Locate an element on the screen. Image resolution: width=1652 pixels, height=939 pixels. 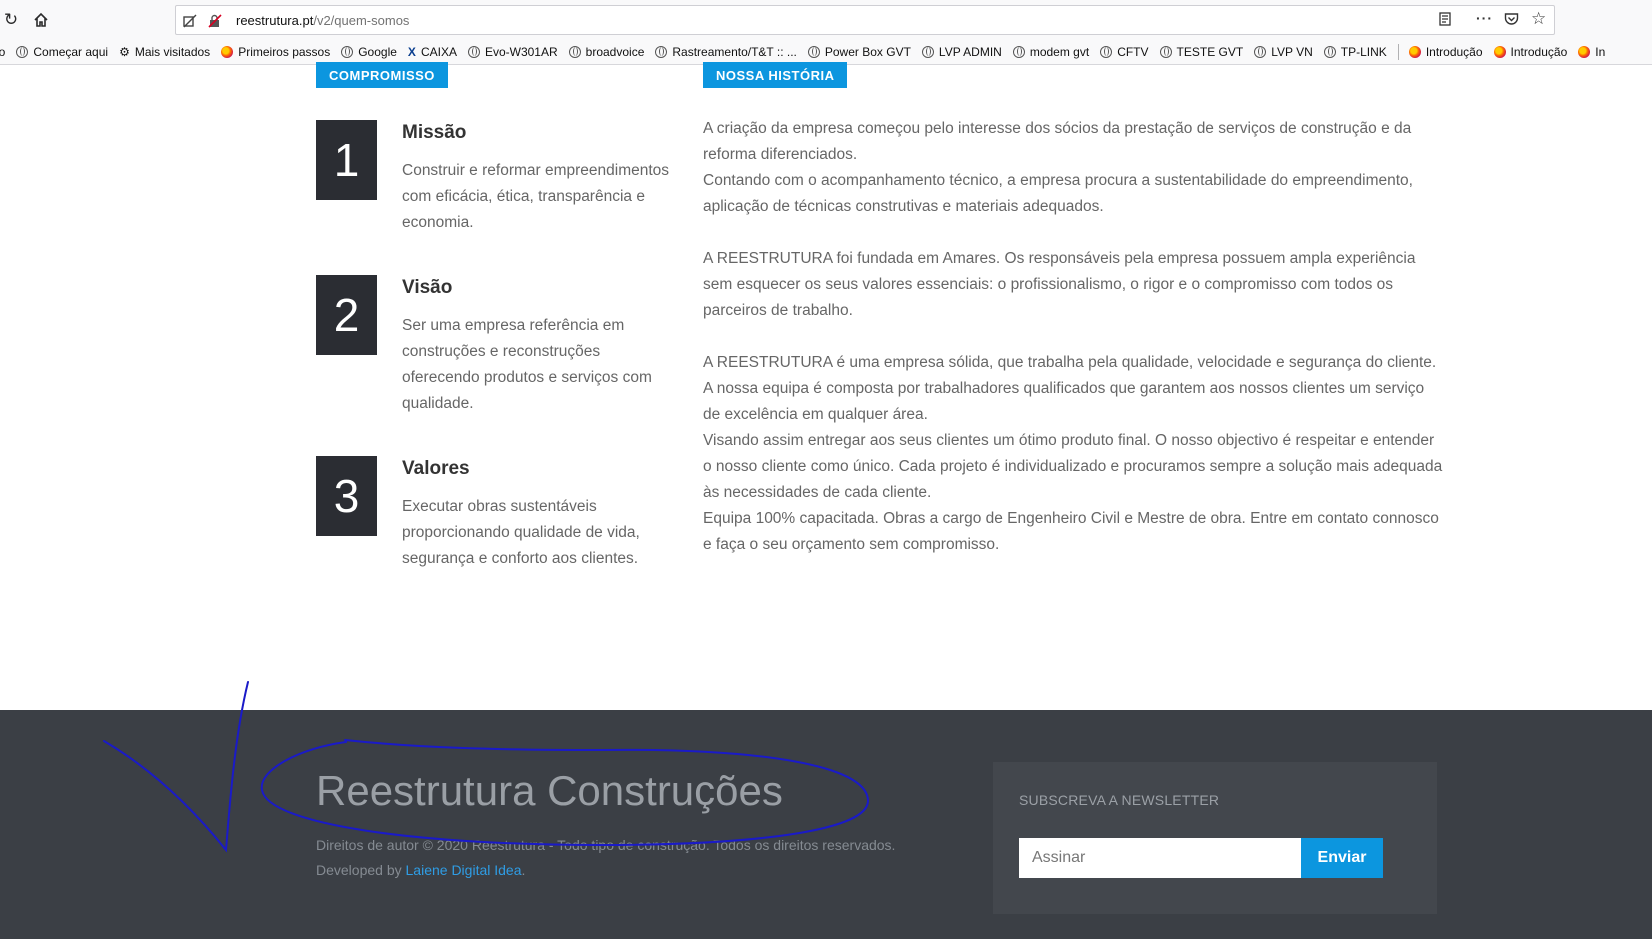
compromisso-label: COMPROMISSO is located at coordinates (382, 75).